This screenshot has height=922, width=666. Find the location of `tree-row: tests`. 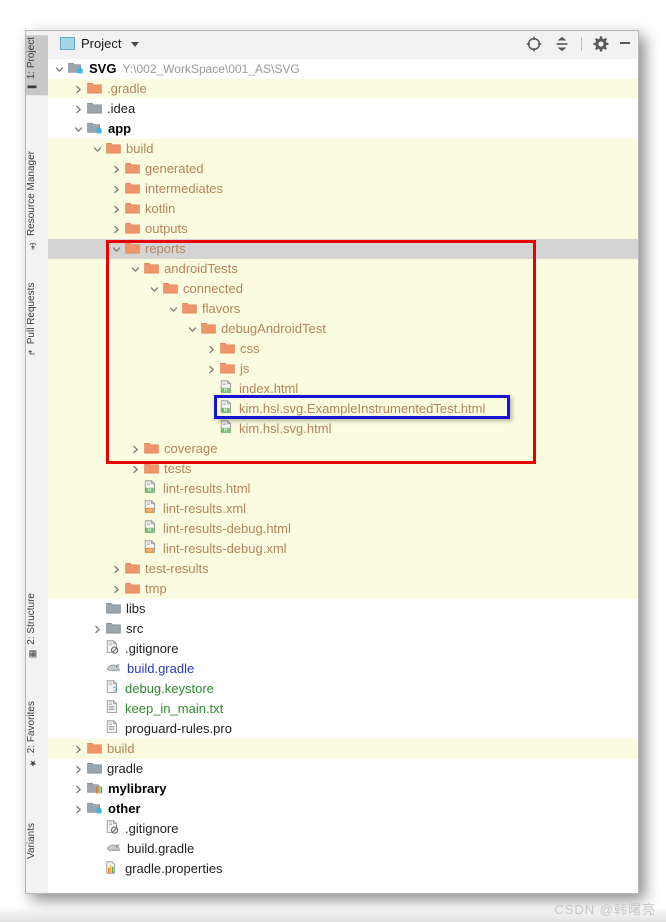

tree-row: tests is located at coordinates (343, 469).